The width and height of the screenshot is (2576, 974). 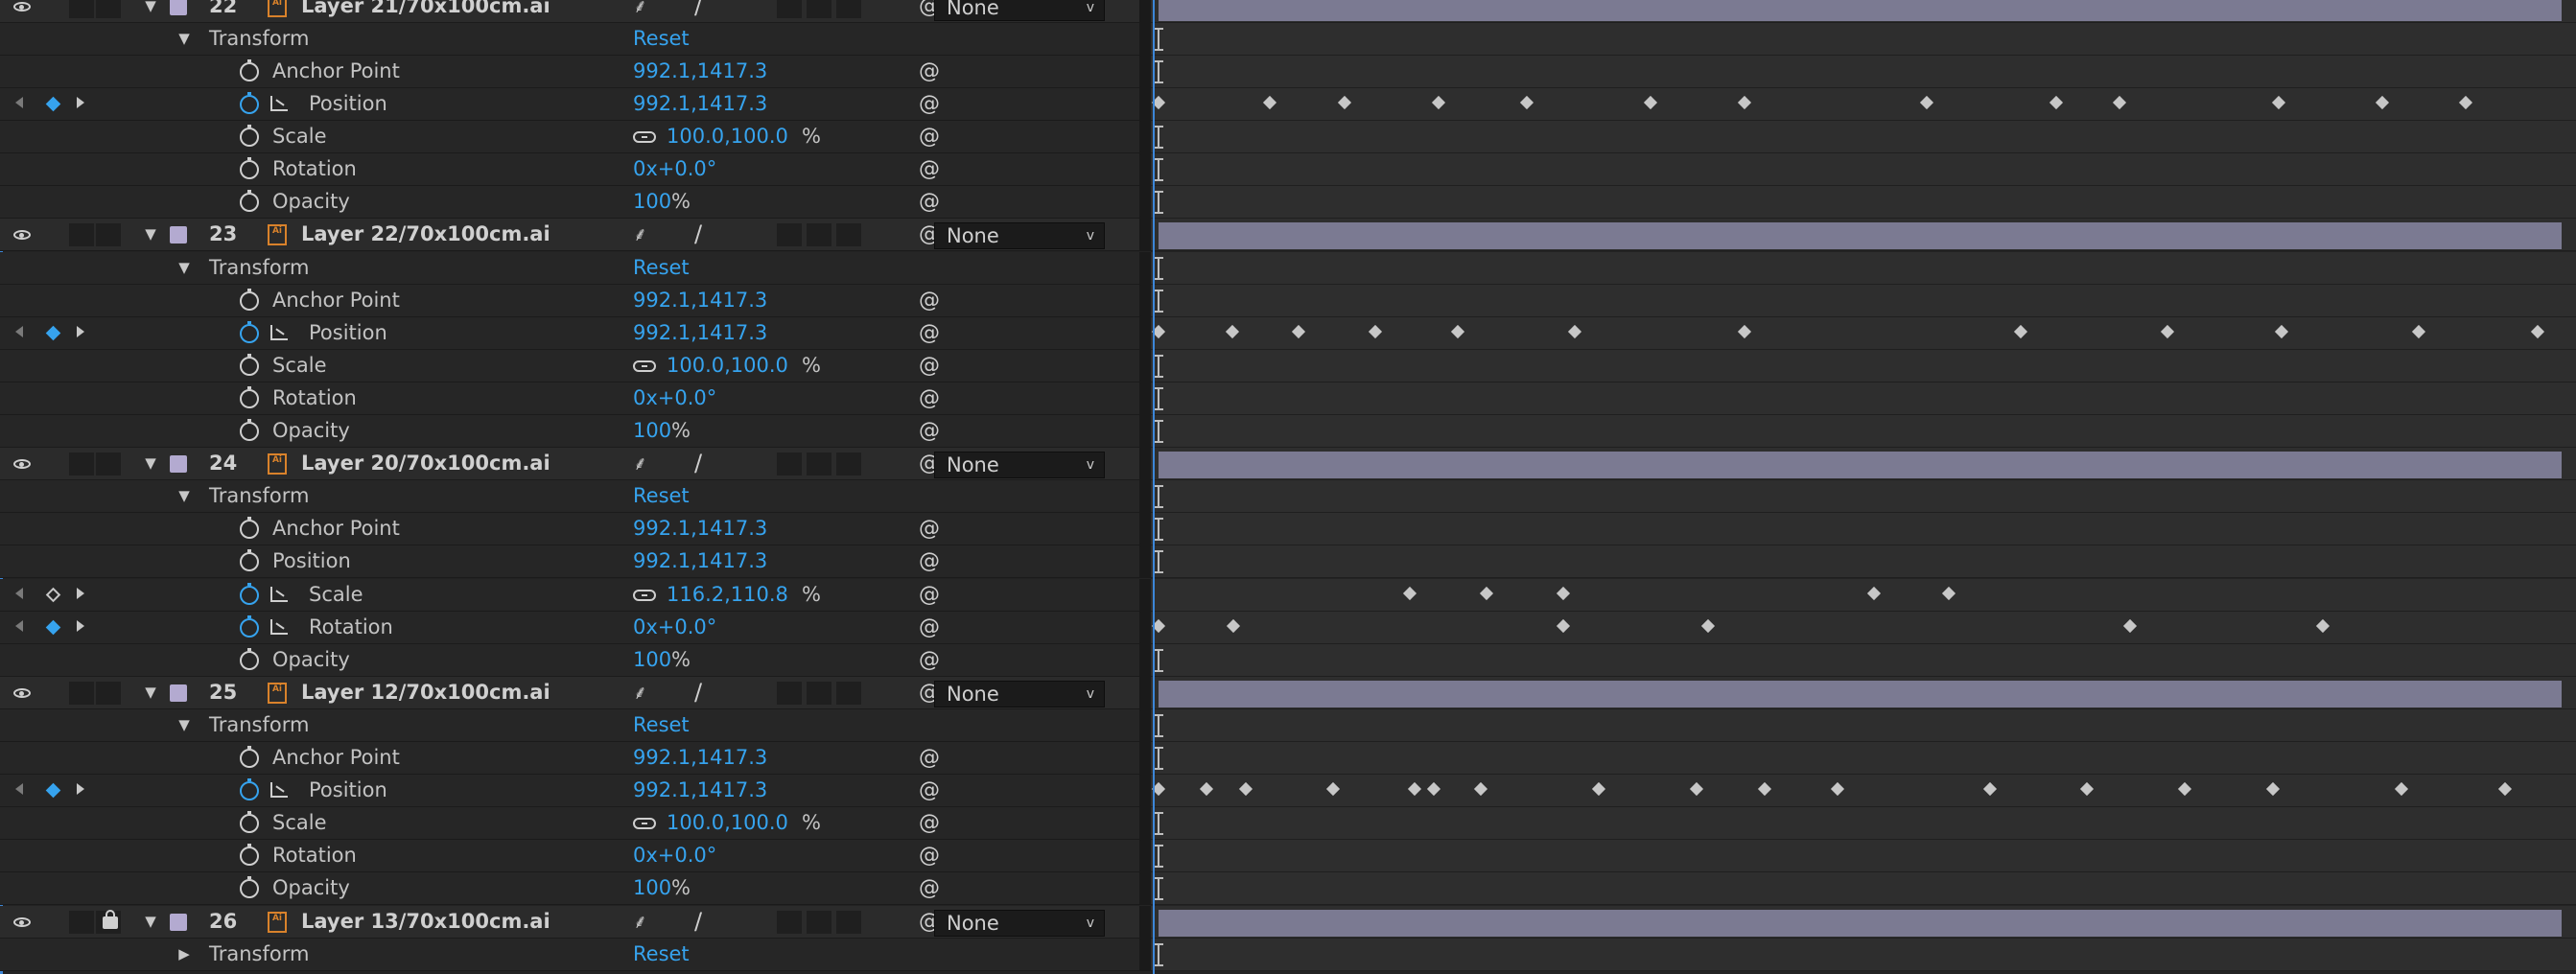 What do you see at coordinates (184, 954) in the screenshot?
I see `collapse-triangle-icon: ▶` at bounding box center [184, 954].